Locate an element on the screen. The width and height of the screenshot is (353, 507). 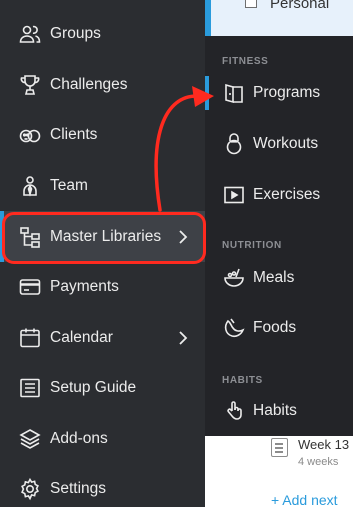
sidebar-item-setup-guide: Setup Guide is located at coordinates (102, 387).